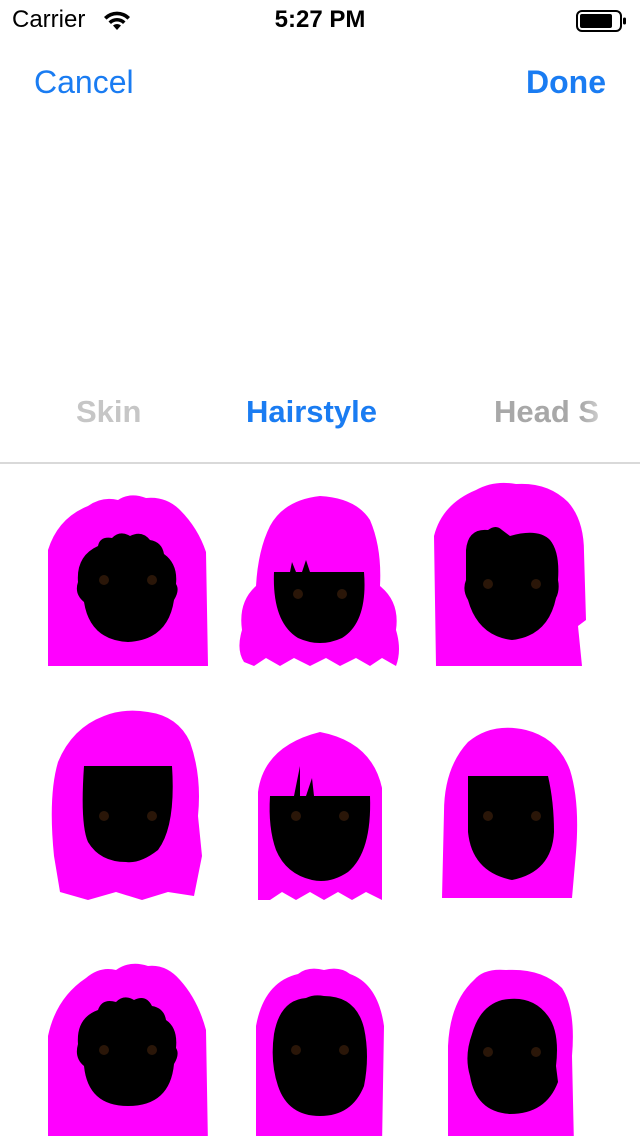  Describe the element at coordinates (510, 812) in the screenshot. I see `hairstyle-6-icon` at that location.